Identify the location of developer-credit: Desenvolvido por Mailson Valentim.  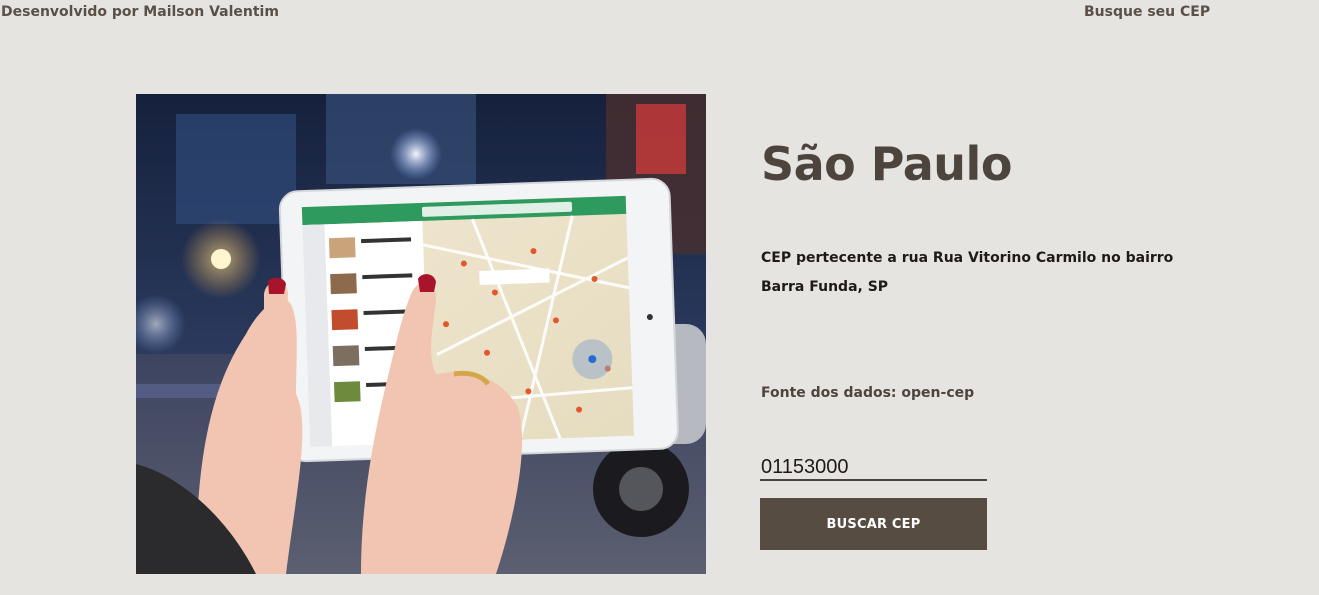
(140, 12).